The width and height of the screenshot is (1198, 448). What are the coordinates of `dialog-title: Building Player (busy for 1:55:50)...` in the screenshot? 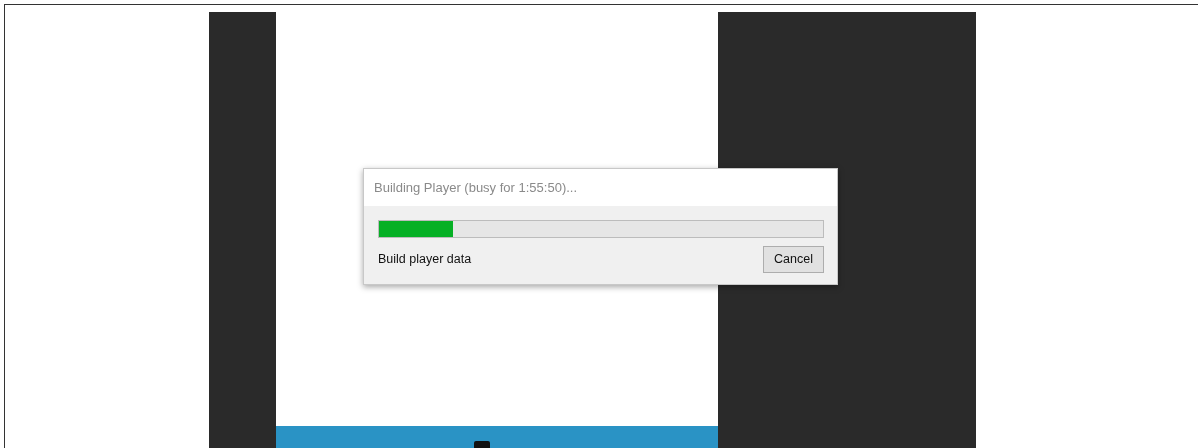 It's located at (600, 187).